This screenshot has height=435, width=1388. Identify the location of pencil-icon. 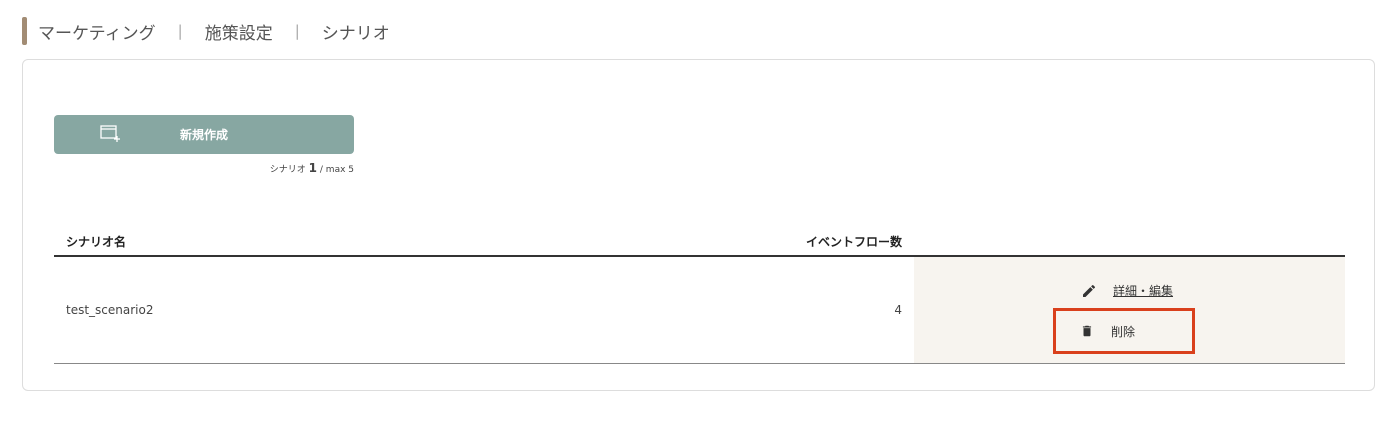
(1089, 290).